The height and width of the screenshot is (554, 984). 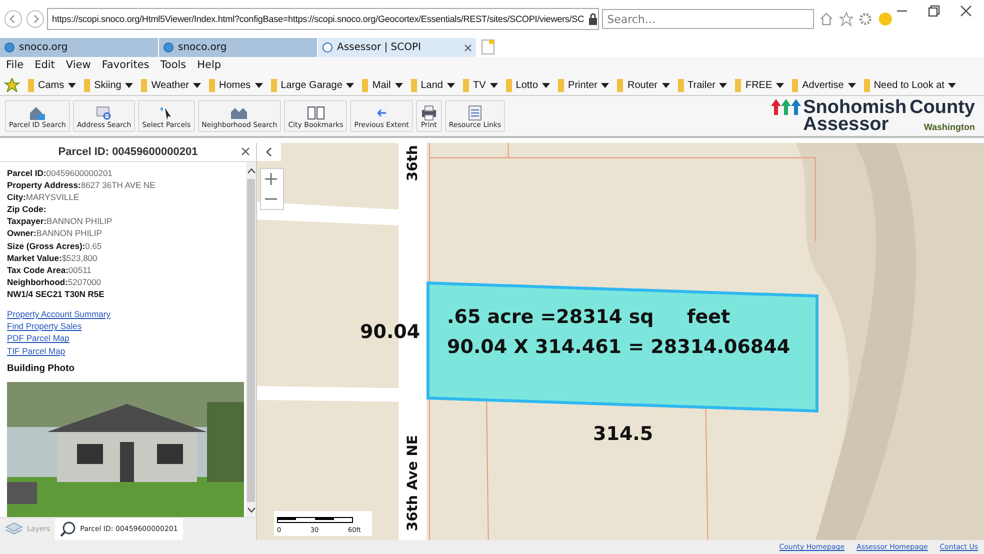 What do you see at coordinates (41, 368) in the screenshot?
I see `section-heading: Building Photo` at bounding box center [41, 368].